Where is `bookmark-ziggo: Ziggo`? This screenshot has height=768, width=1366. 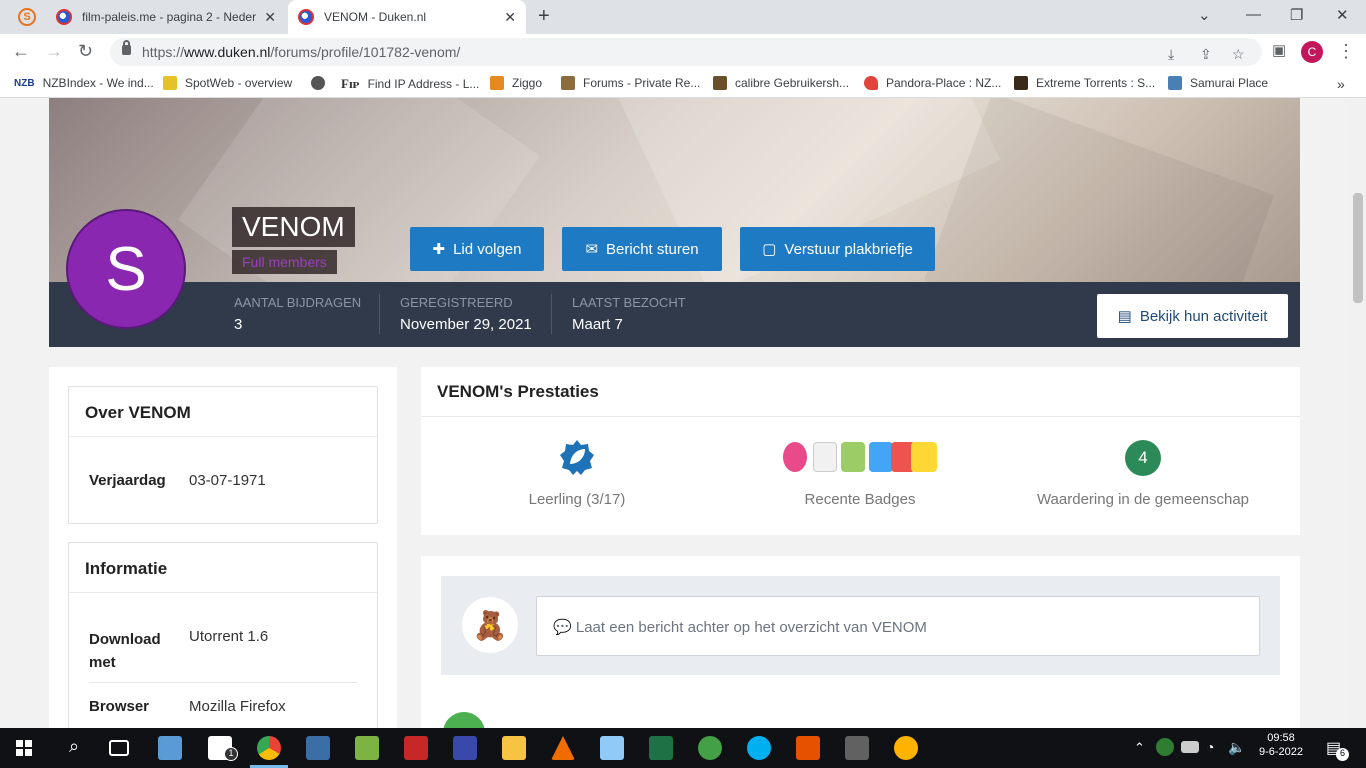 bookmark-ziggo: Ziggo is located at coordinates (516, 83).